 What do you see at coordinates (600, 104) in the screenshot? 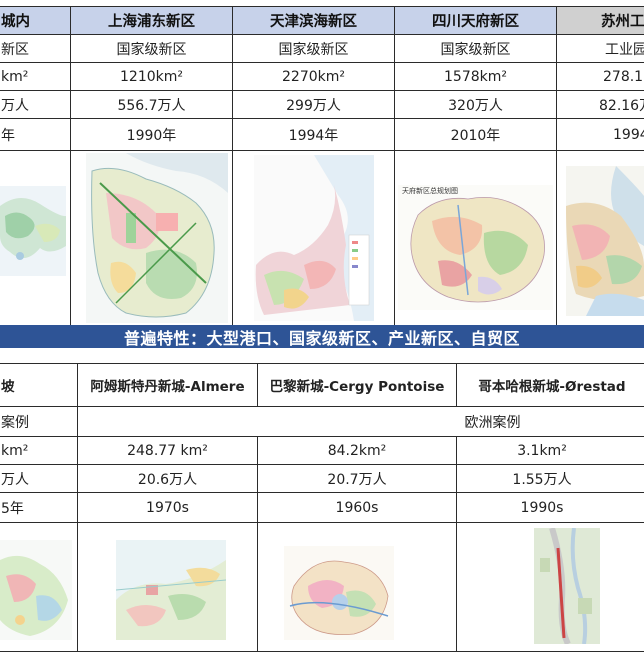
I see `suzhou-population: 82.16万` at bounding box center [600, 104].